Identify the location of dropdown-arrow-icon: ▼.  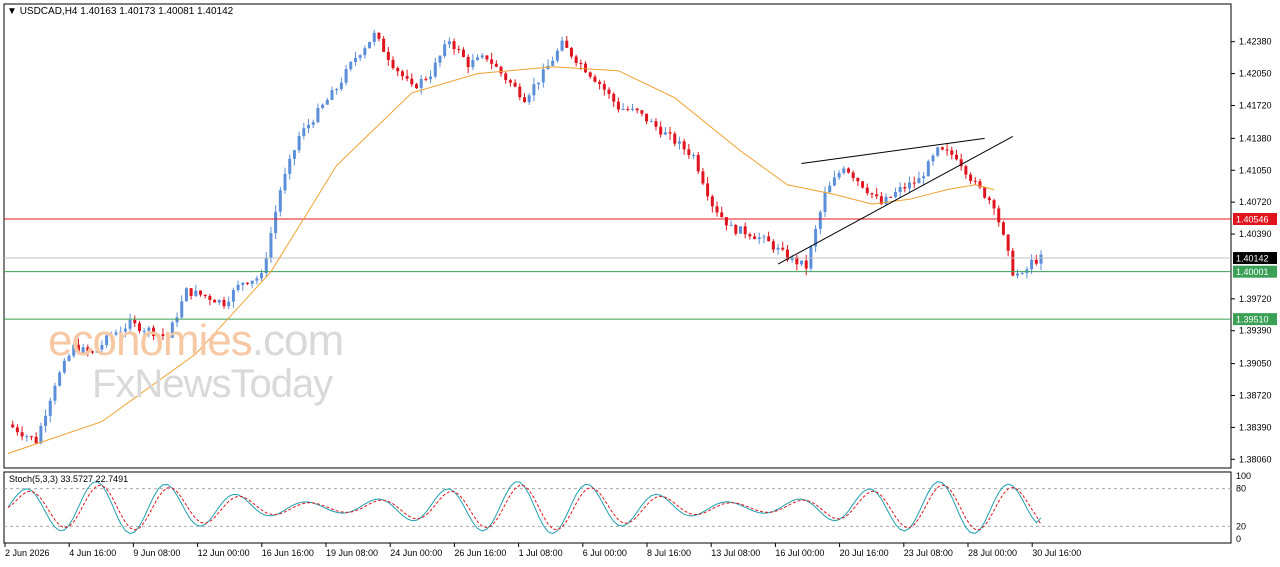
(12, 11).